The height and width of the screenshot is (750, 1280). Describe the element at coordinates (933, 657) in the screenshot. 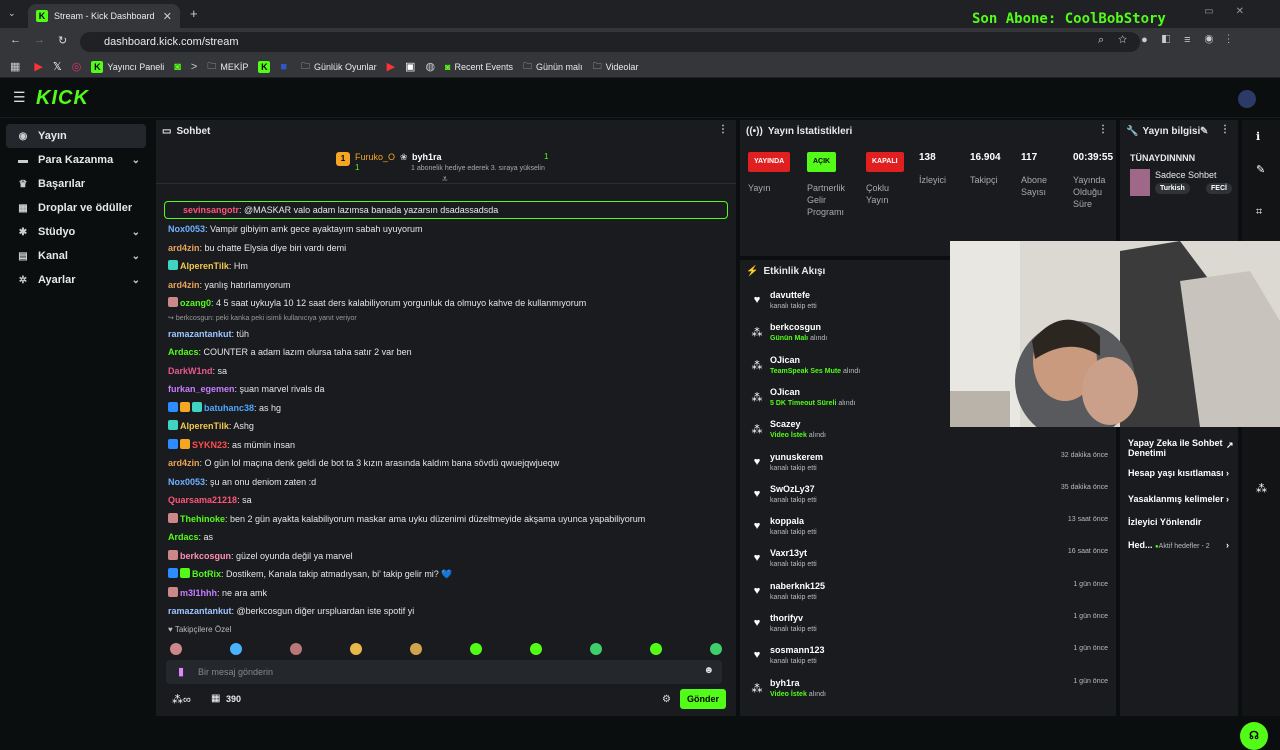

I see `event-item: ♥ sosmann123 kanalı takip etti 1 gün önce` at that location.